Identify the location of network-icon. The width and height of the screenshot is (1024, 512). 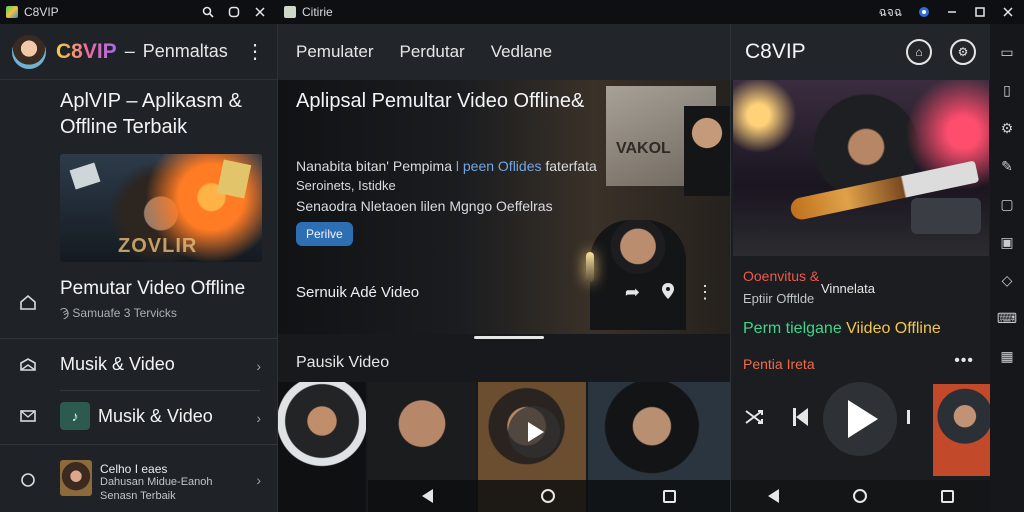
(924, 12).